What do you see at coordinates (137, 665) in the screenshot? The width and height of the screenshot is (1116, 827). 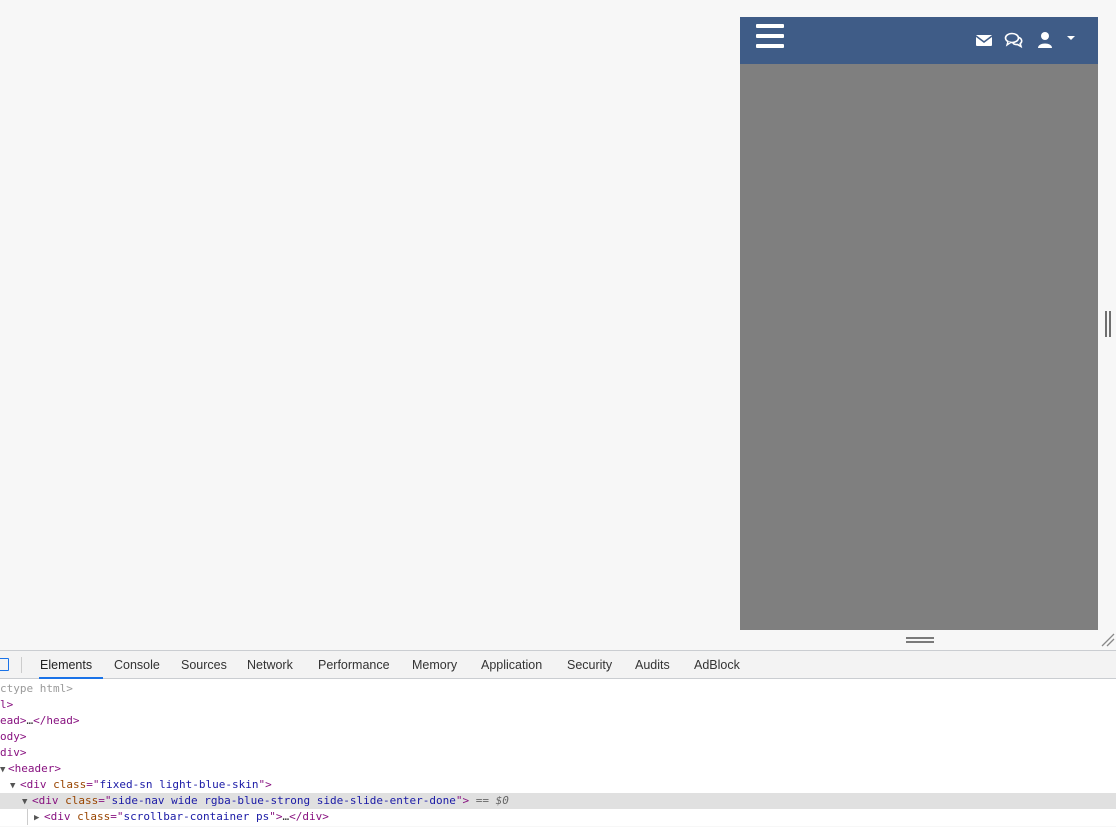 I see `tab-console: Console` at bounding box center [137, 665].